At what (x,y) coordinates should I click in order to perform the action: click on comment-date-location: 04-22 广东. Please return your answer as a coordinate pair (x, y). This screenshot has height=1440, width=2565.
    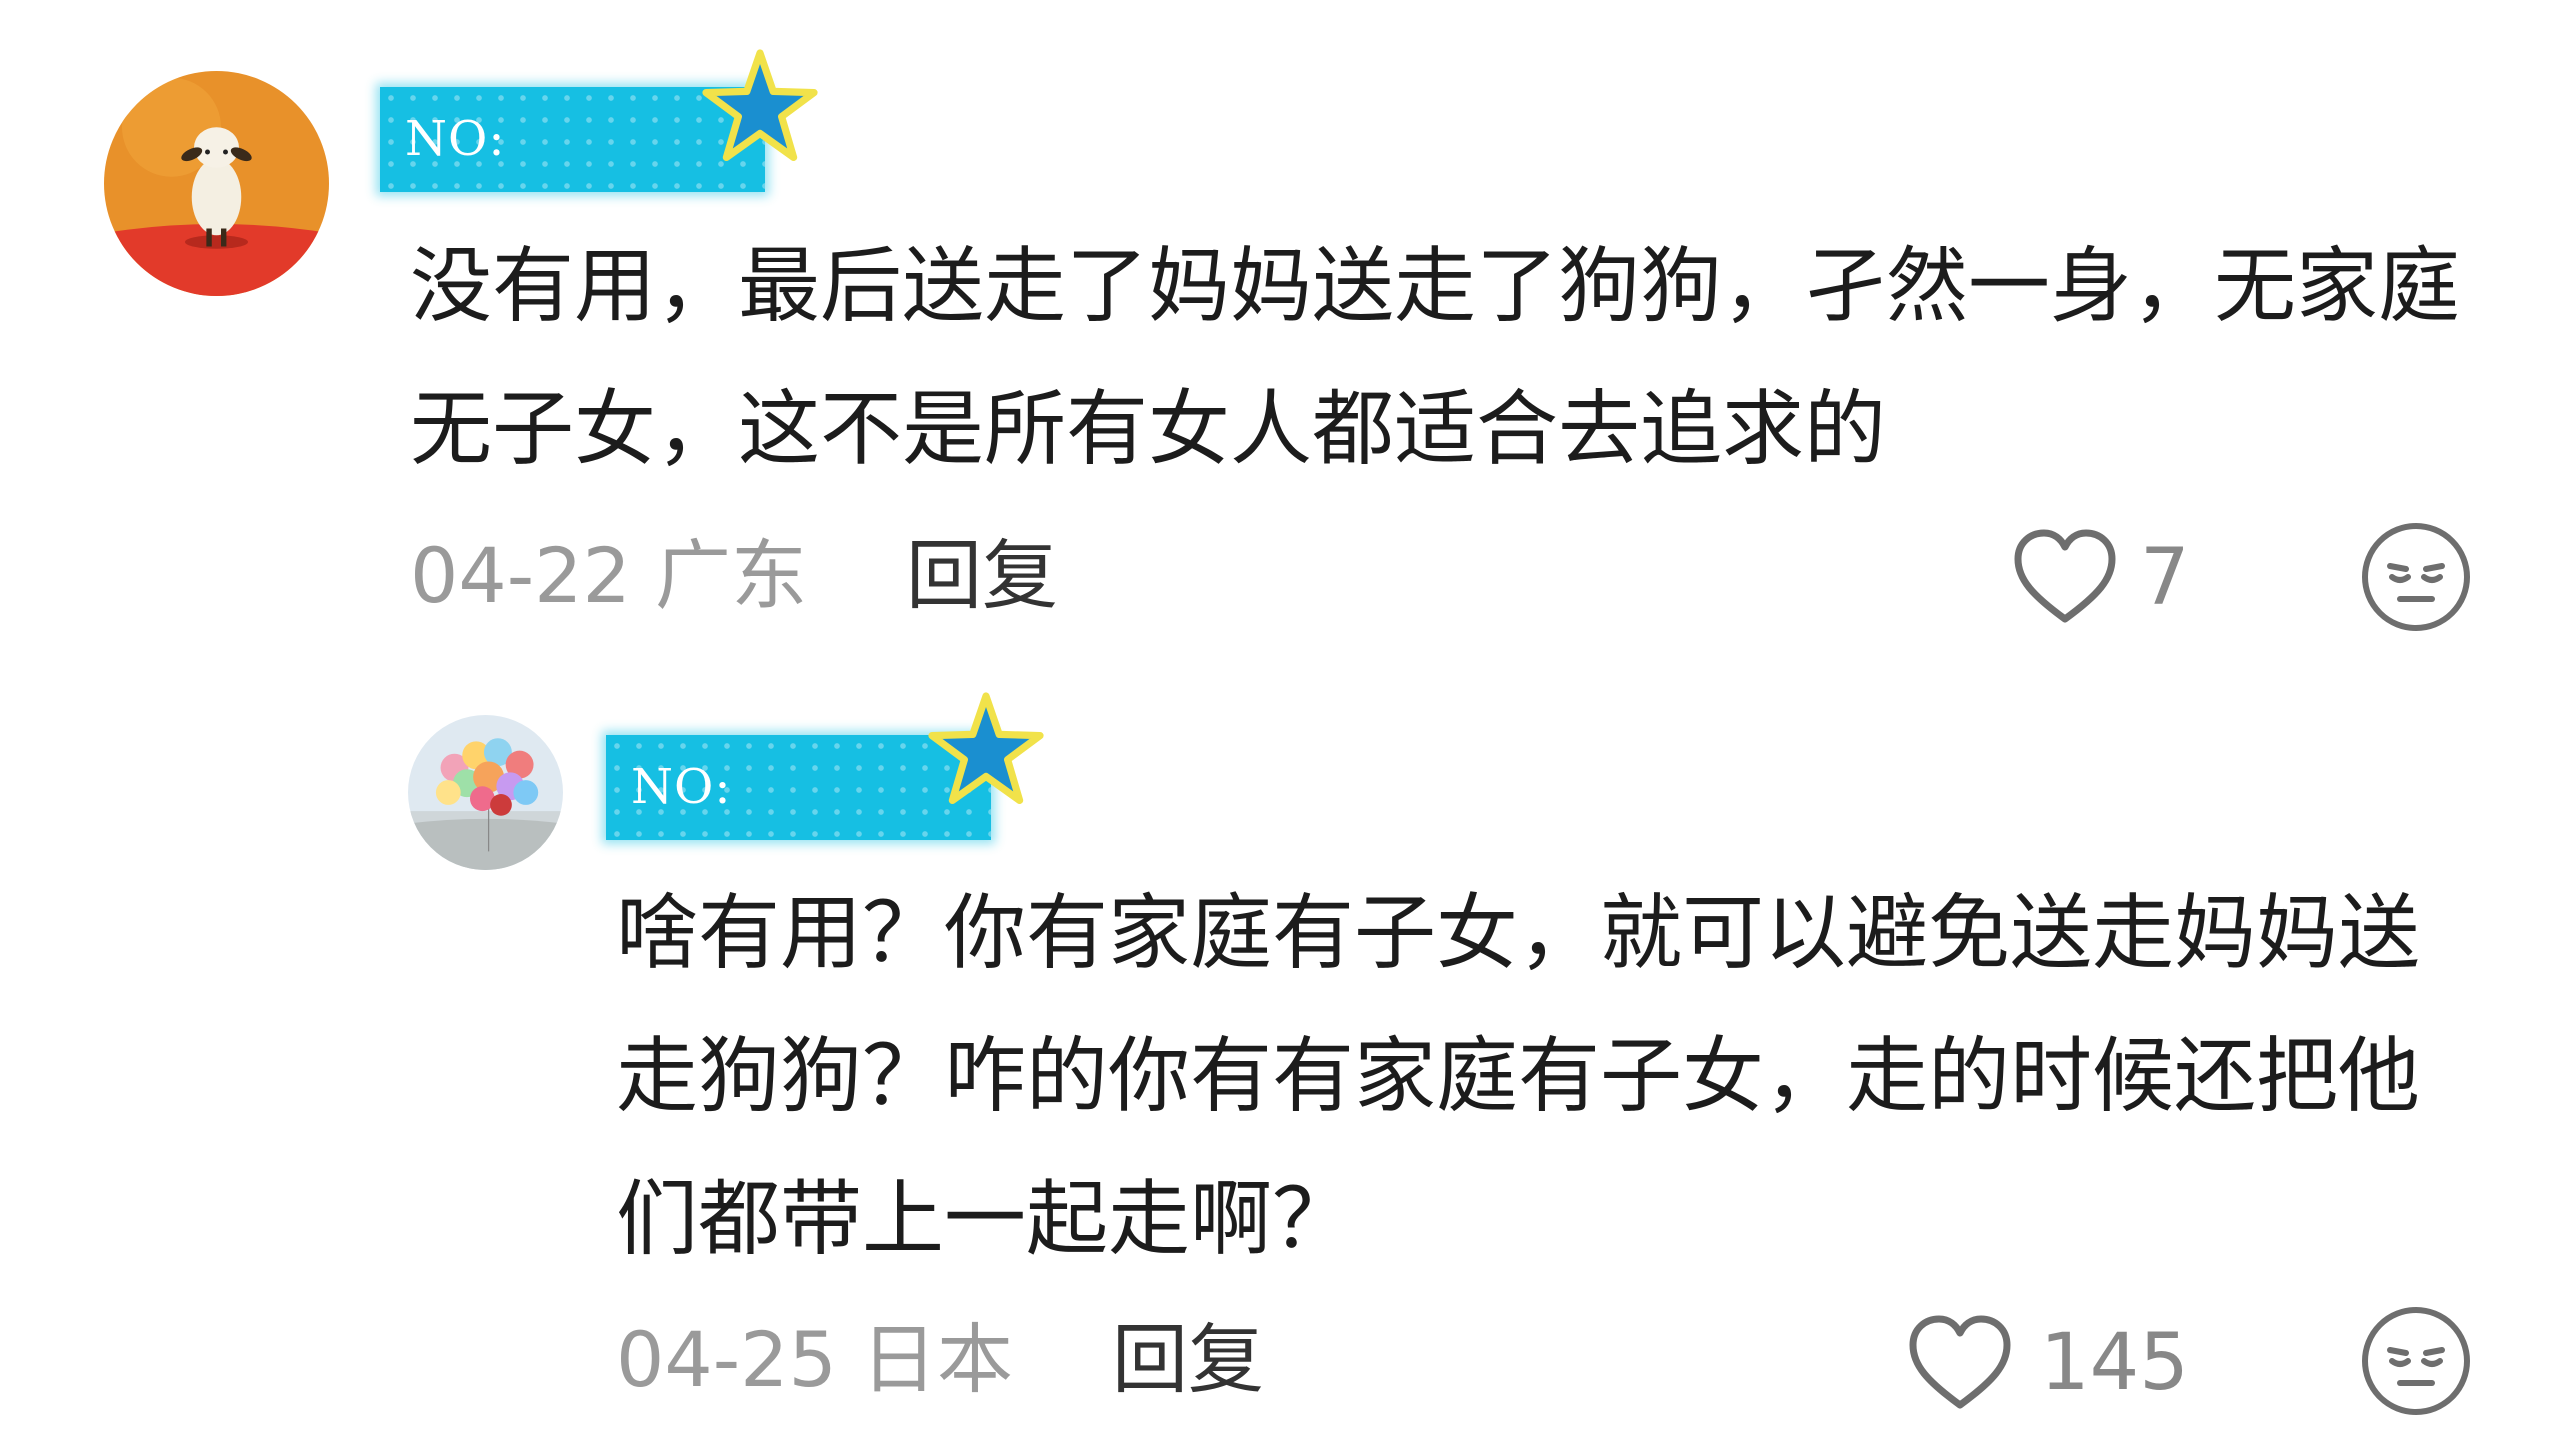
    Looking at the image, I should click on (608, 575).